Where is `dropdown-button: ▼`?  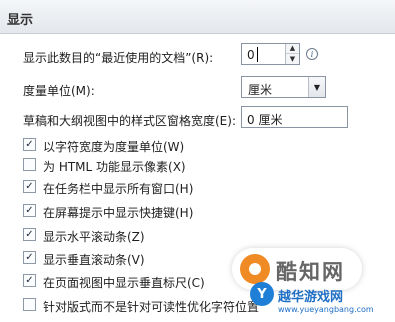 dropdown-button: ▼ is located at coordinates (316, 87).